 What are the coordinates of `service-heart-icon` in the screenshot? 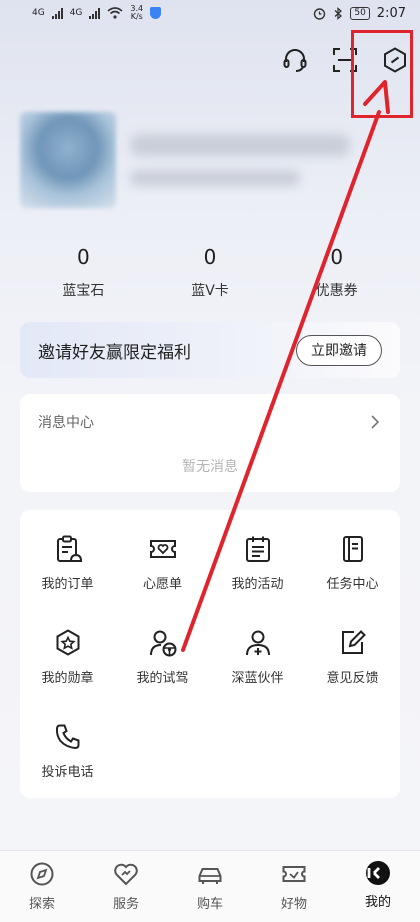 It's located at (126, 874).